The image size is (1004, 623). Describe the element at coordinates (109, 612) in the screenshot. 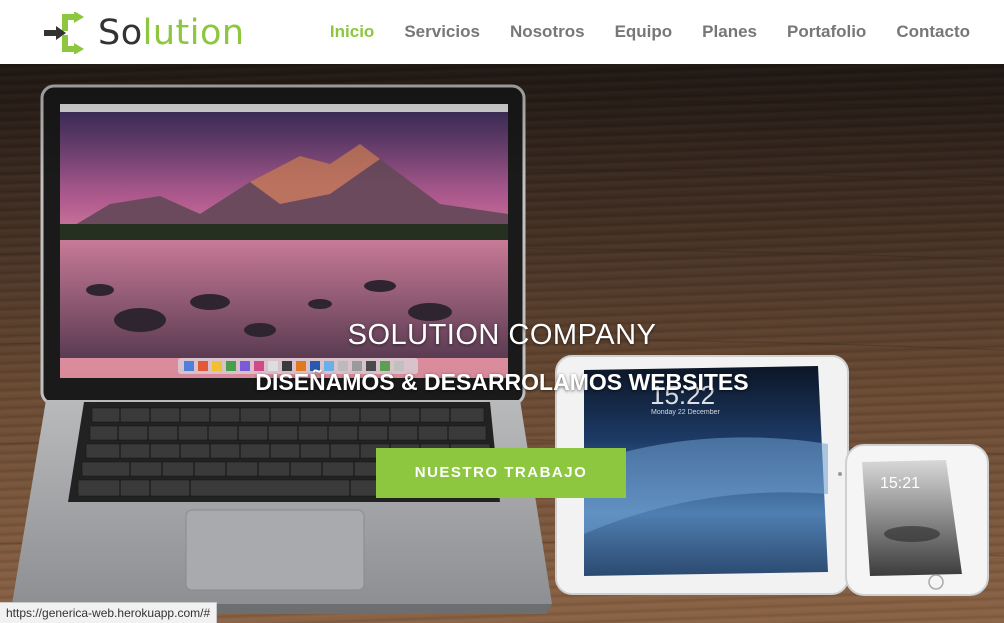

I see `status-bar-url: https://generica-web.herokuapp.com/#` at that location.